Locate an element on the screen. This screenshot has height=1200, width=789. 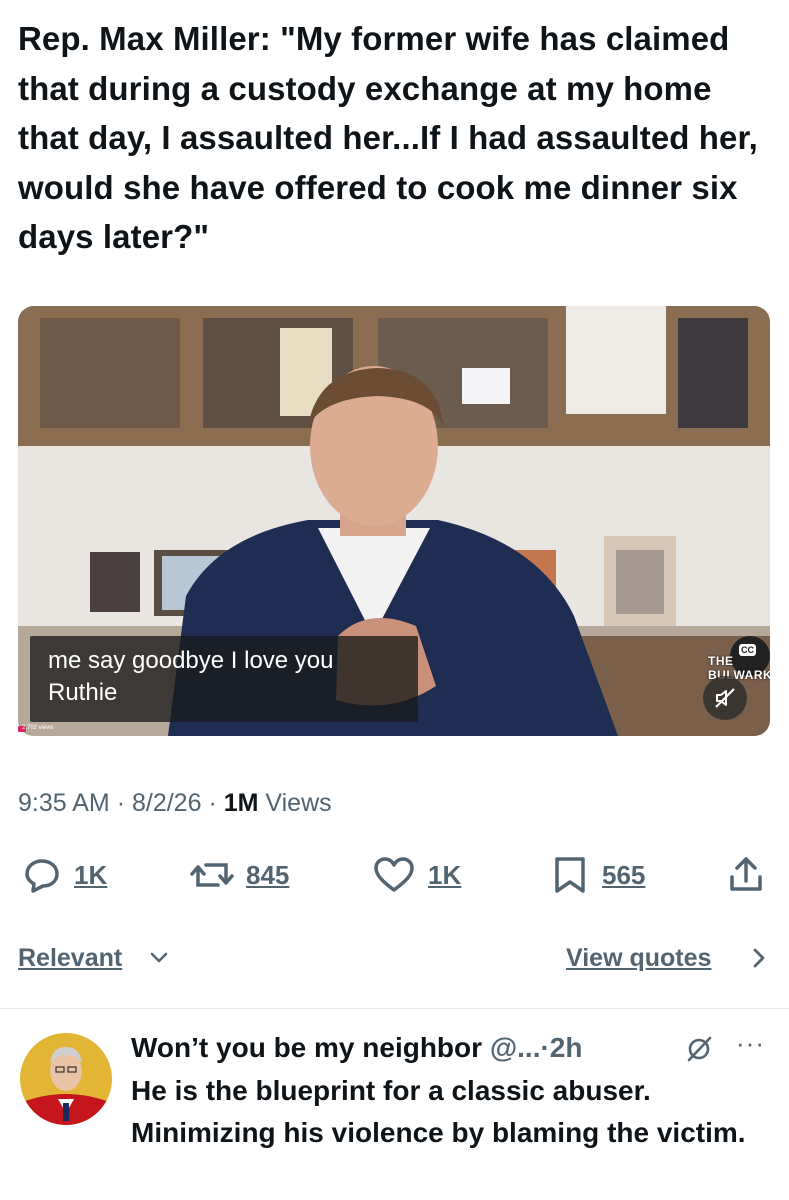
post-timestamp: 9:35 AM · 8/2/26 · 1M Views is located at coordinates (175, 803).